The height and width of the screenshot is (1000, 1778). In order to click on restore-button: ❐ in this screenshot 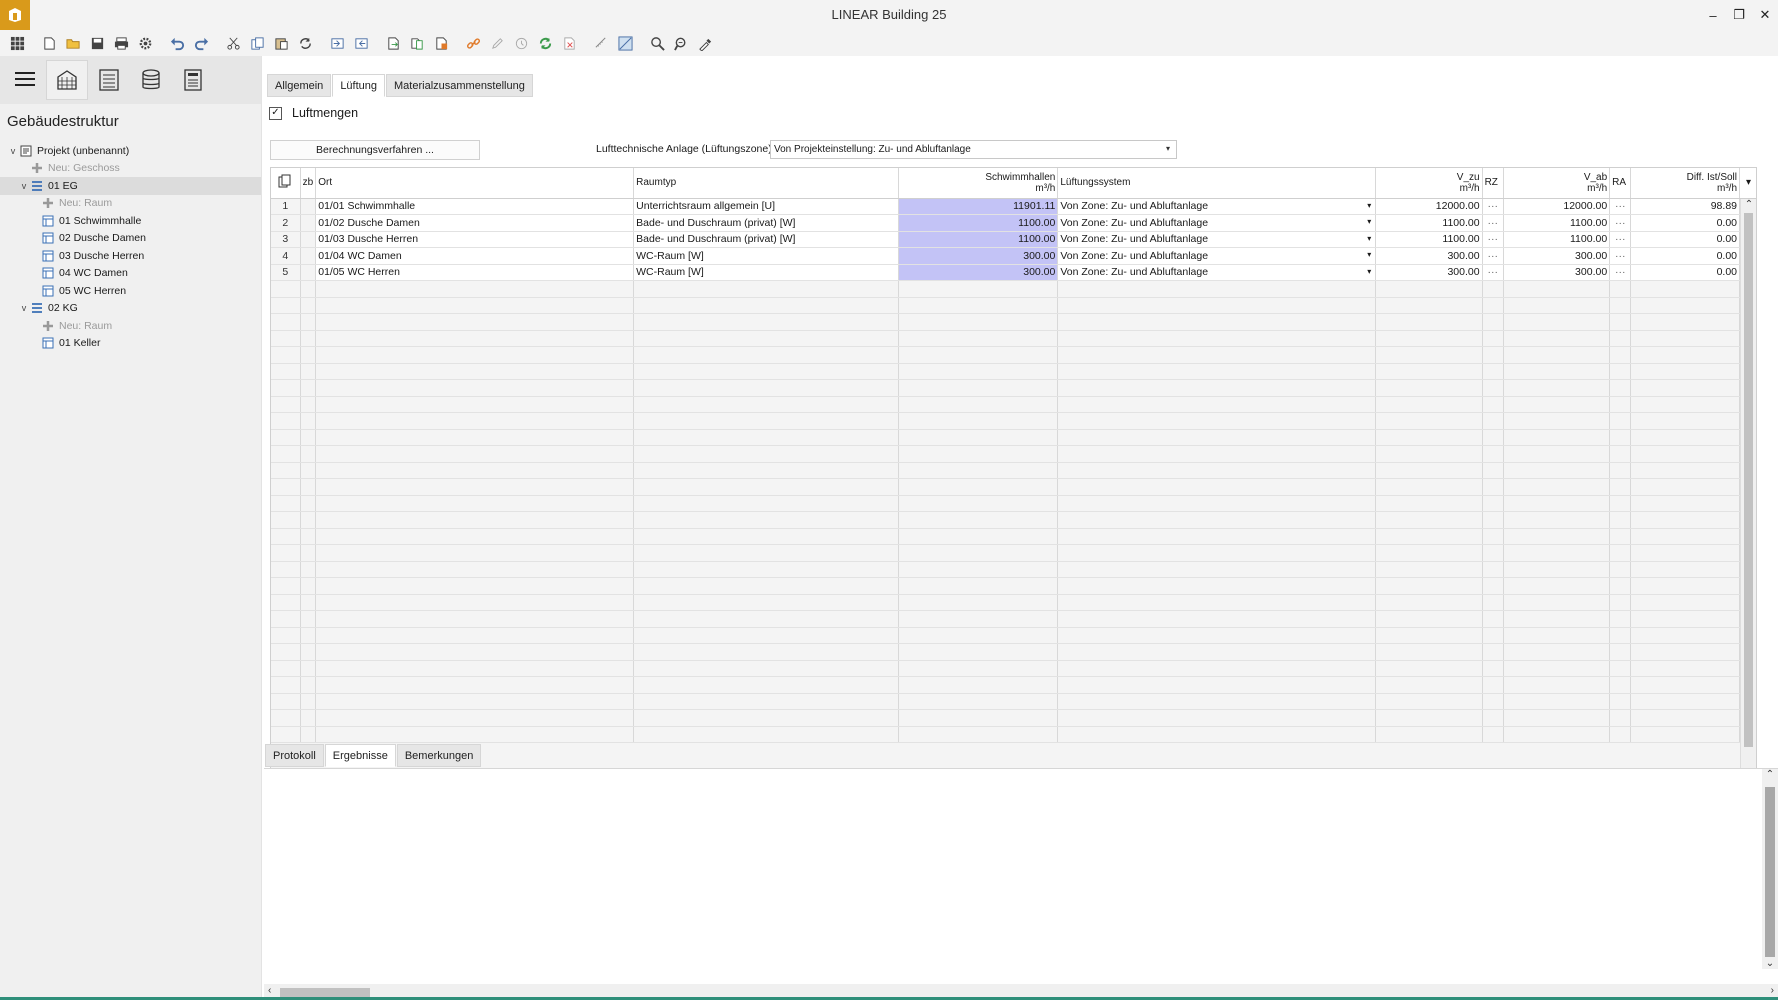, I will do `click(1739, 15)`.